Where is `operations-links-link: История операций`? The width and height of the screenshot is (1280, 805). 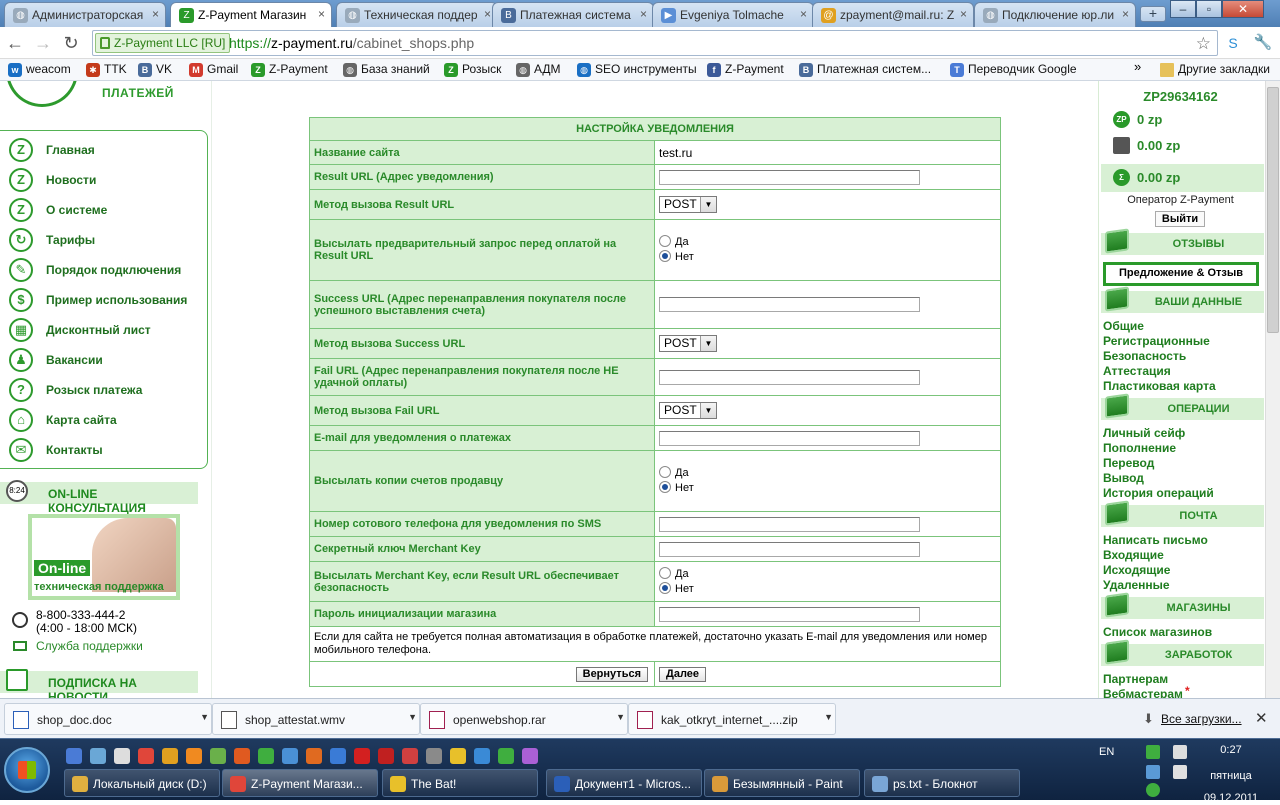
operations-links-link: История операций is located at coordinates (1158, 493).